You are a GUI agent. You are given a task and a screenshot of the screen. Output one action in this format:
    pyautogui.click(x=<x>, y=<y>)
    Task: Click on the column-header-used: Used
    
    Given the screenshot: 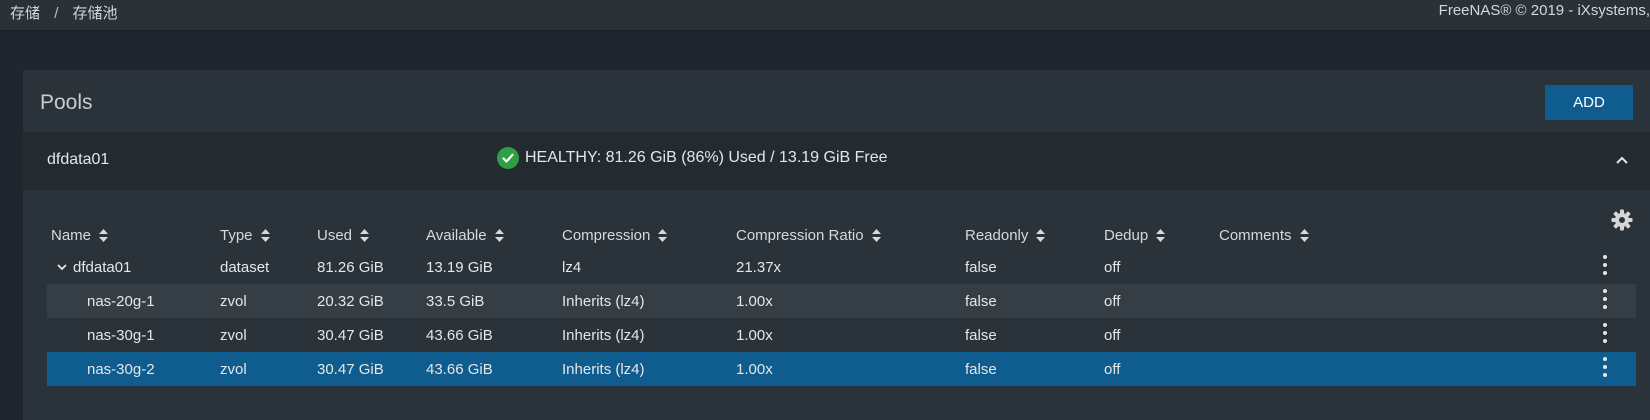 What is the action you would take?
    pyautogui.click(x=343, y=235)
    